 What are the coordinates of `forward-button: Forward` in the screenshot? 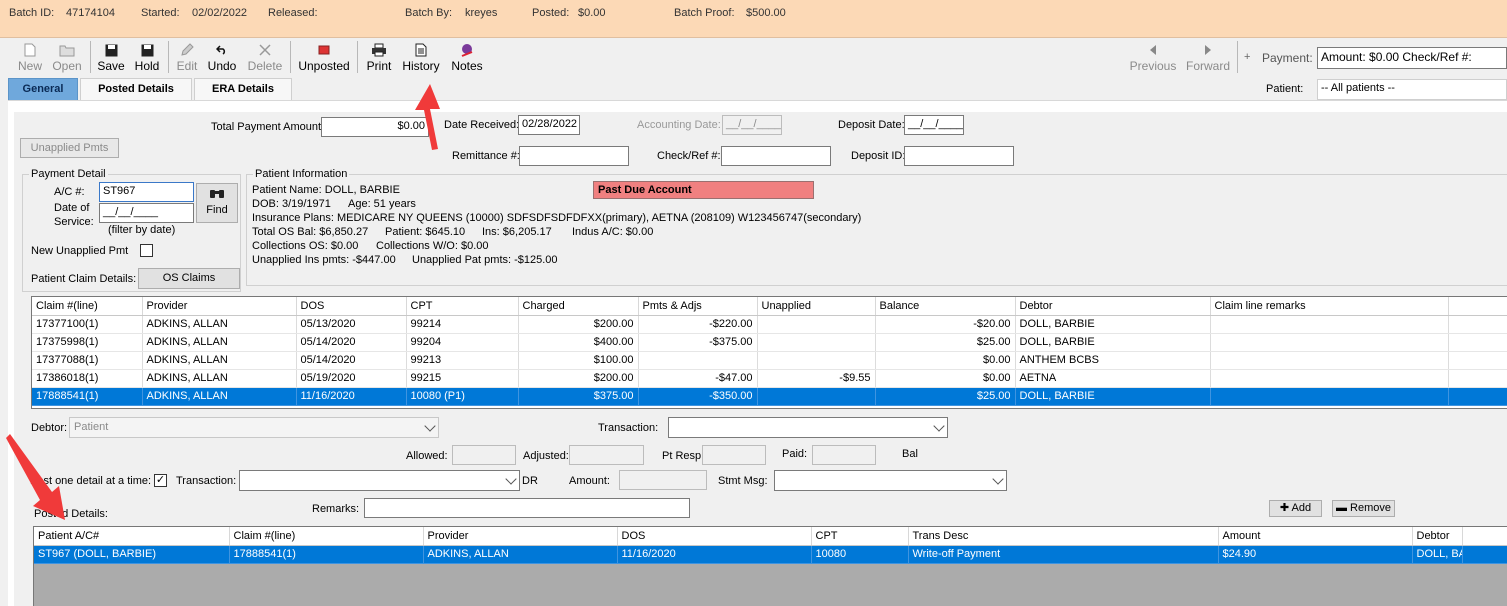 It's located at (1208, 59).